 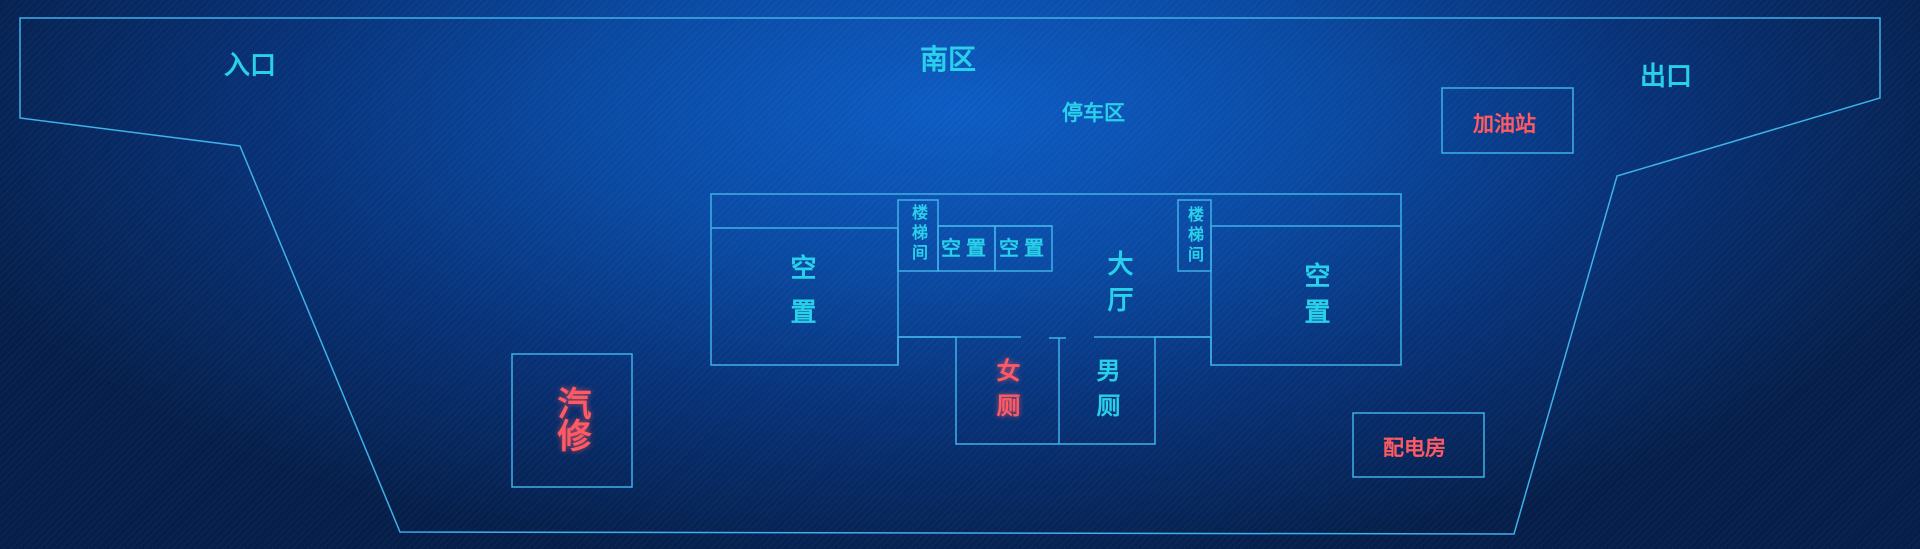 What do you see at coordinates (1194, 236) in the screenshot?
I see `stairs-right-label: 楼梯间` at bounding box center [1194, 236].